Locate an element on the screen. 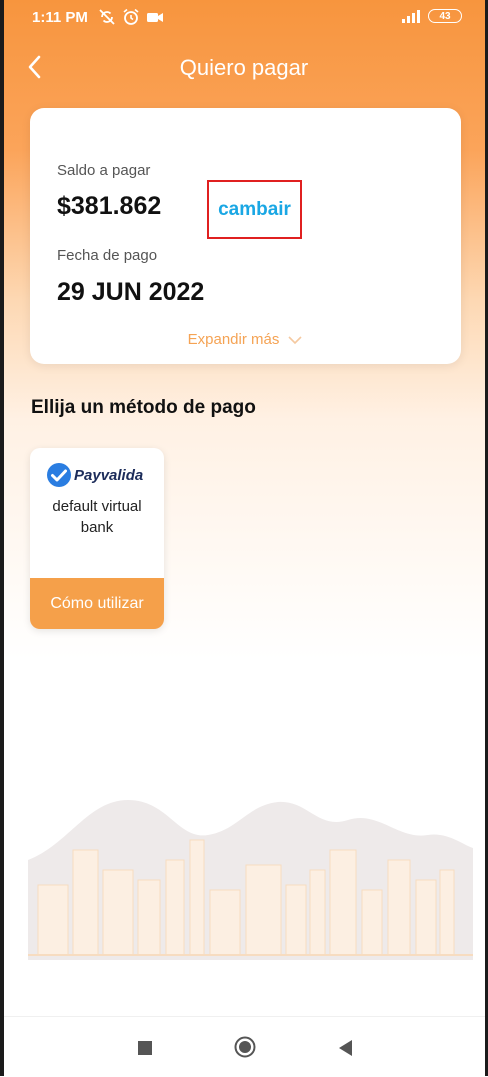 This screenshot has width=488, height=1077. system-nav-bar is located at coordinates (244, 1046).